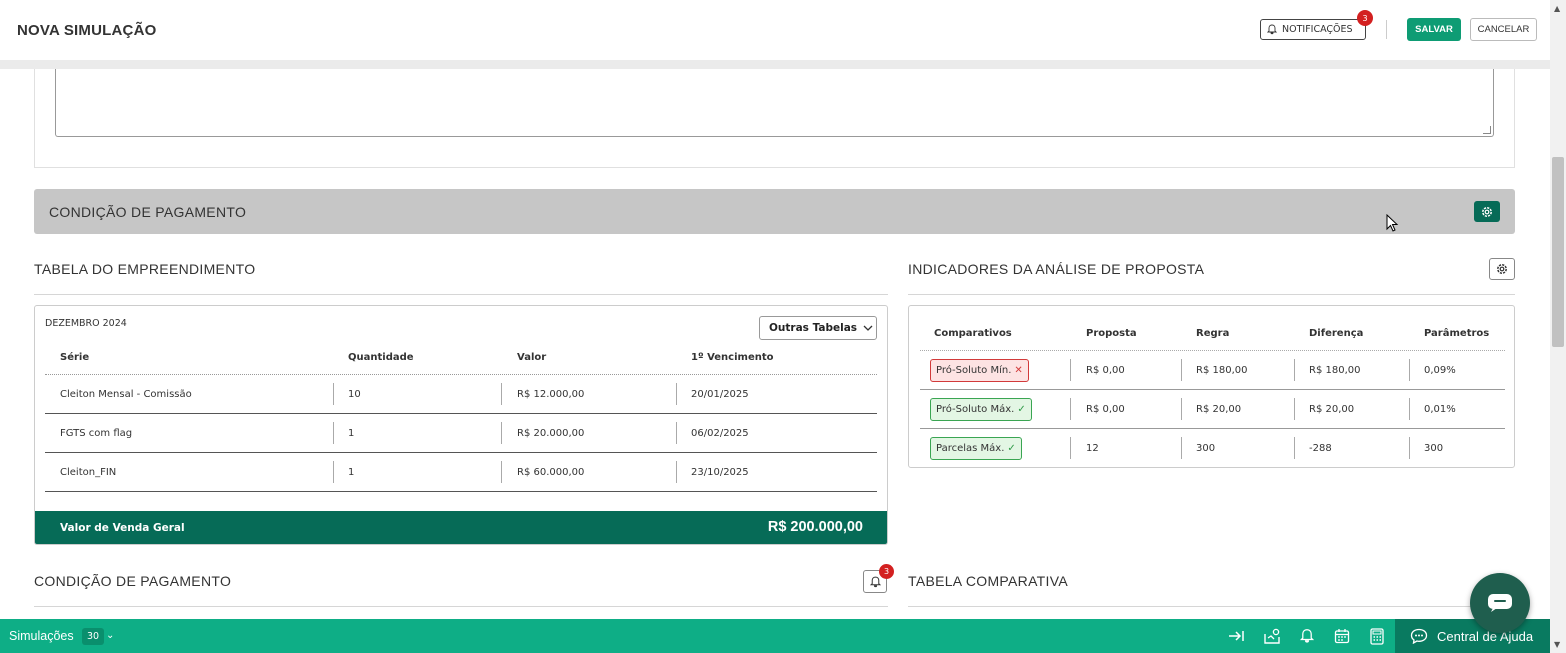 The width and height of the screenshot is (1566, 653). What do you see at coordinates (461, 472) in the screenshot?
I see `table-row: Cleiton_FIN 1 R$ 60.000,00 23/10/2025` at bounding box center [461, 472].